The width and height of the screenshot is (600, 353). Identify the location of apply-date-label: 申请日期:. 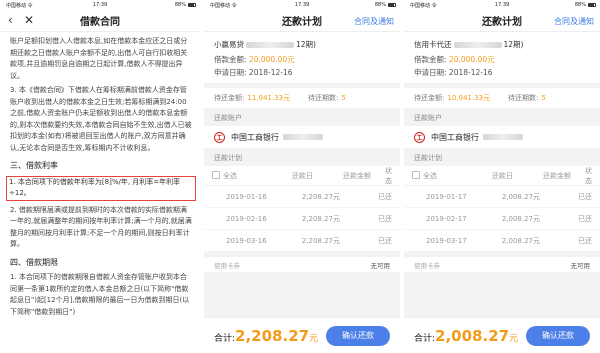
(230, 72).